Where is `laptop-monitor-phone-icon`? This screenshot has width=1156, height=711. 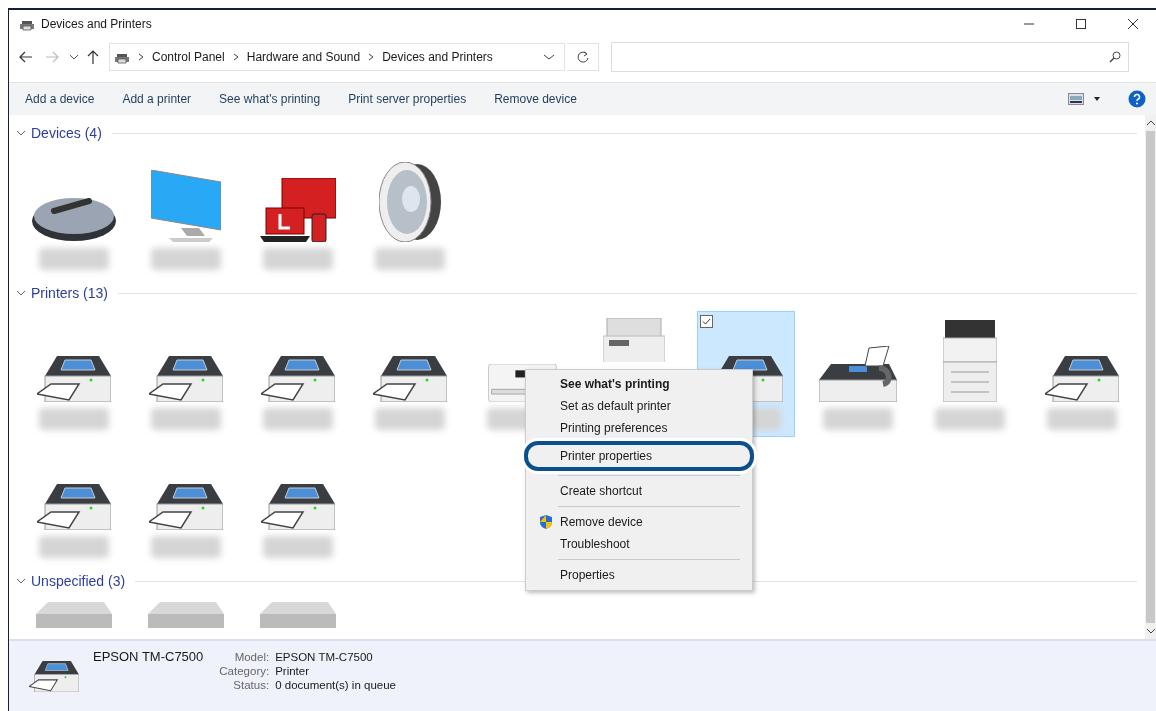 laptop-monitor-phone-icon is located at coordinates (298, 210).